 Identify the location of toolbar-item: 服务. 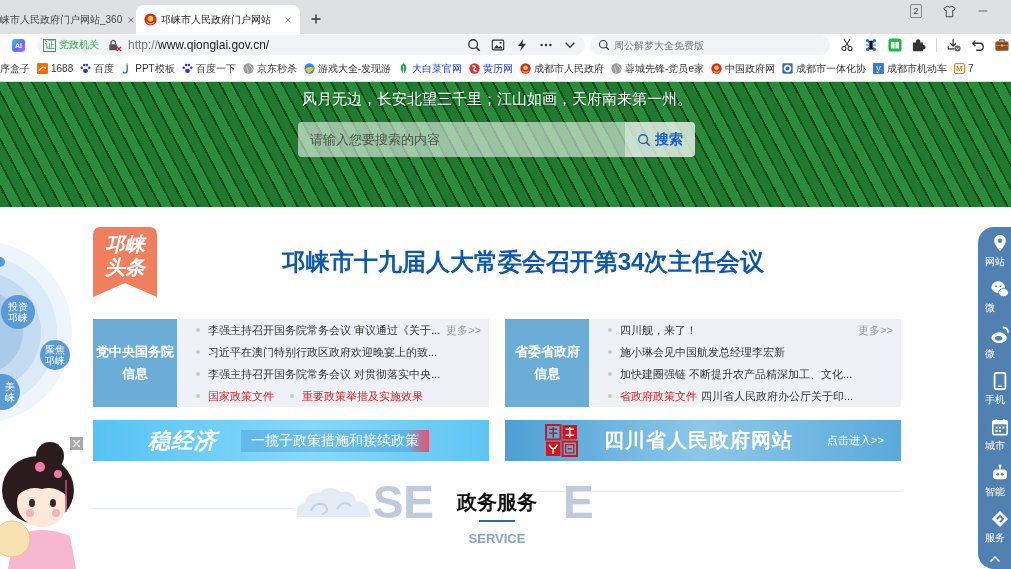
(994, 533).